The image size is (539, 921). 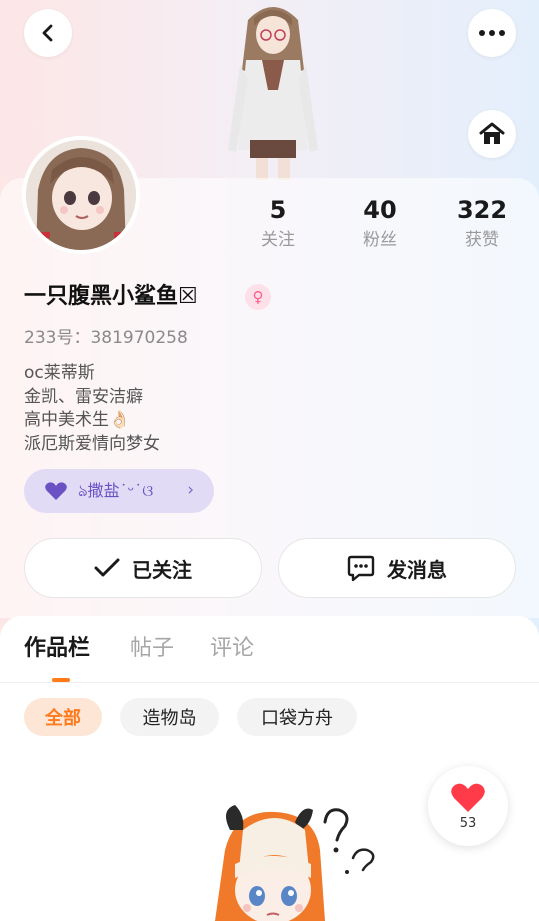 What do you see at coordinates (83, 396) in the screenshot?
I see `bio-line: 金凯、雷安洁癖` at bounding box center [83, 396].